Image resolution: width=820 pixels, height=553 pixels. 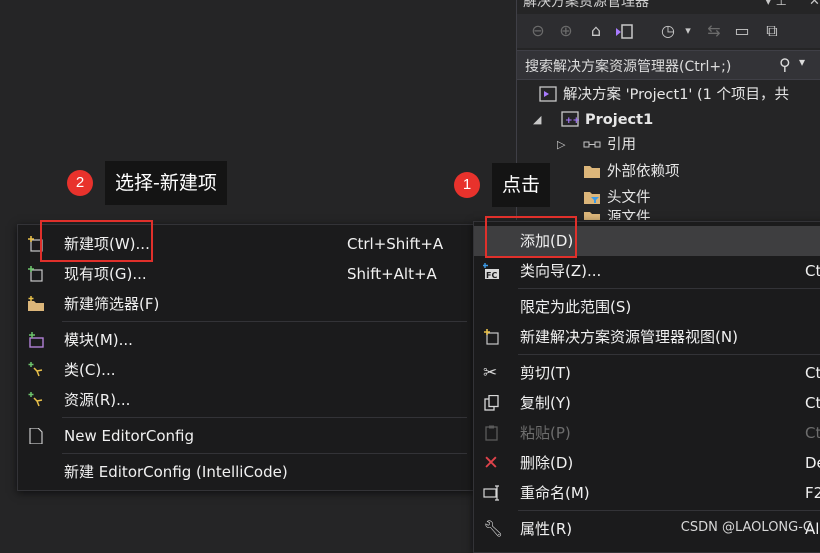 What do you see at coordinates (467, 185) in the screenshot?
I see `step-1-badge: 1` at bounding box center [467, 185].